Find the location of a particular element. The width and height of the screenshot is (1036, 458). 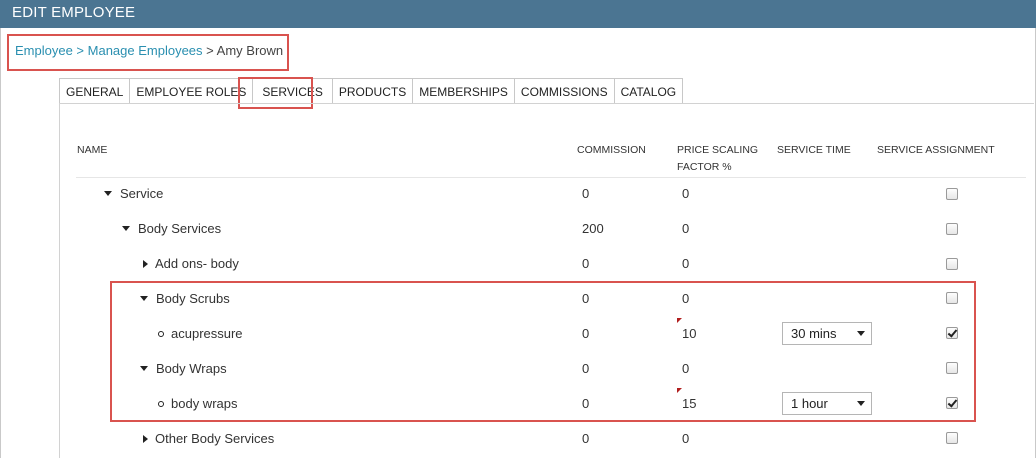

tree-row-label: Add ons- body is located at coordinates (197, 263).